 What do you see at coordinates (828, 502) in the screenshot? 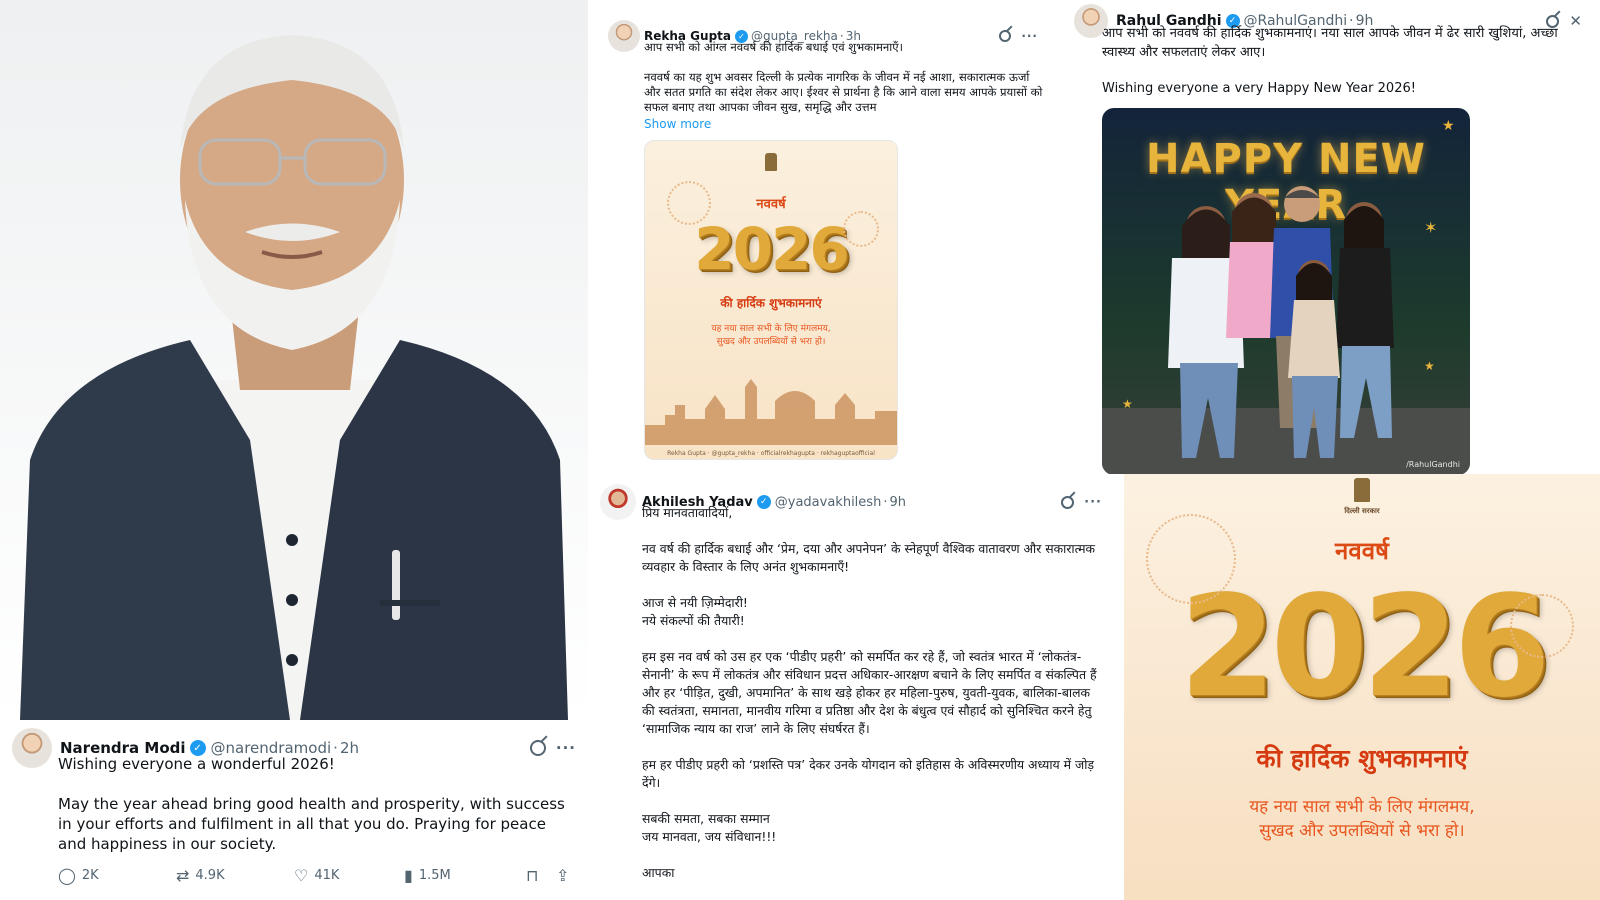
I see `author-handle: @yadavakhilesh` at bounding box center [828, 502].